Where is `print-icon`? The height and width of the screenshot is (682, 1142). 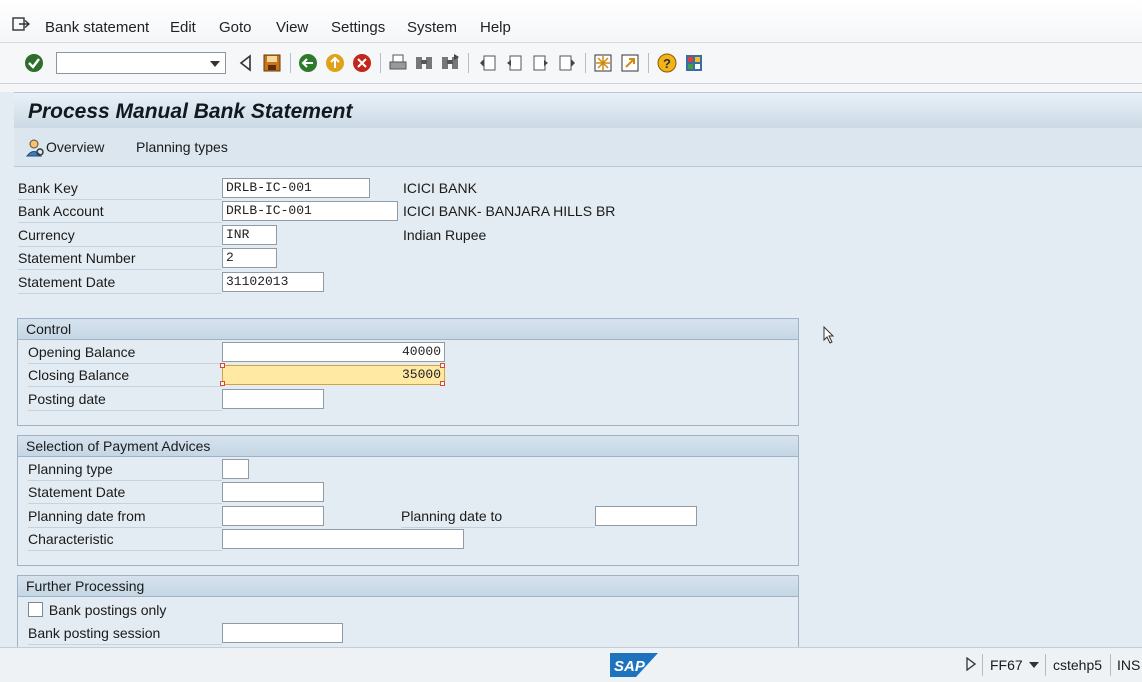 print-icon is located at coordinates (398, 63).